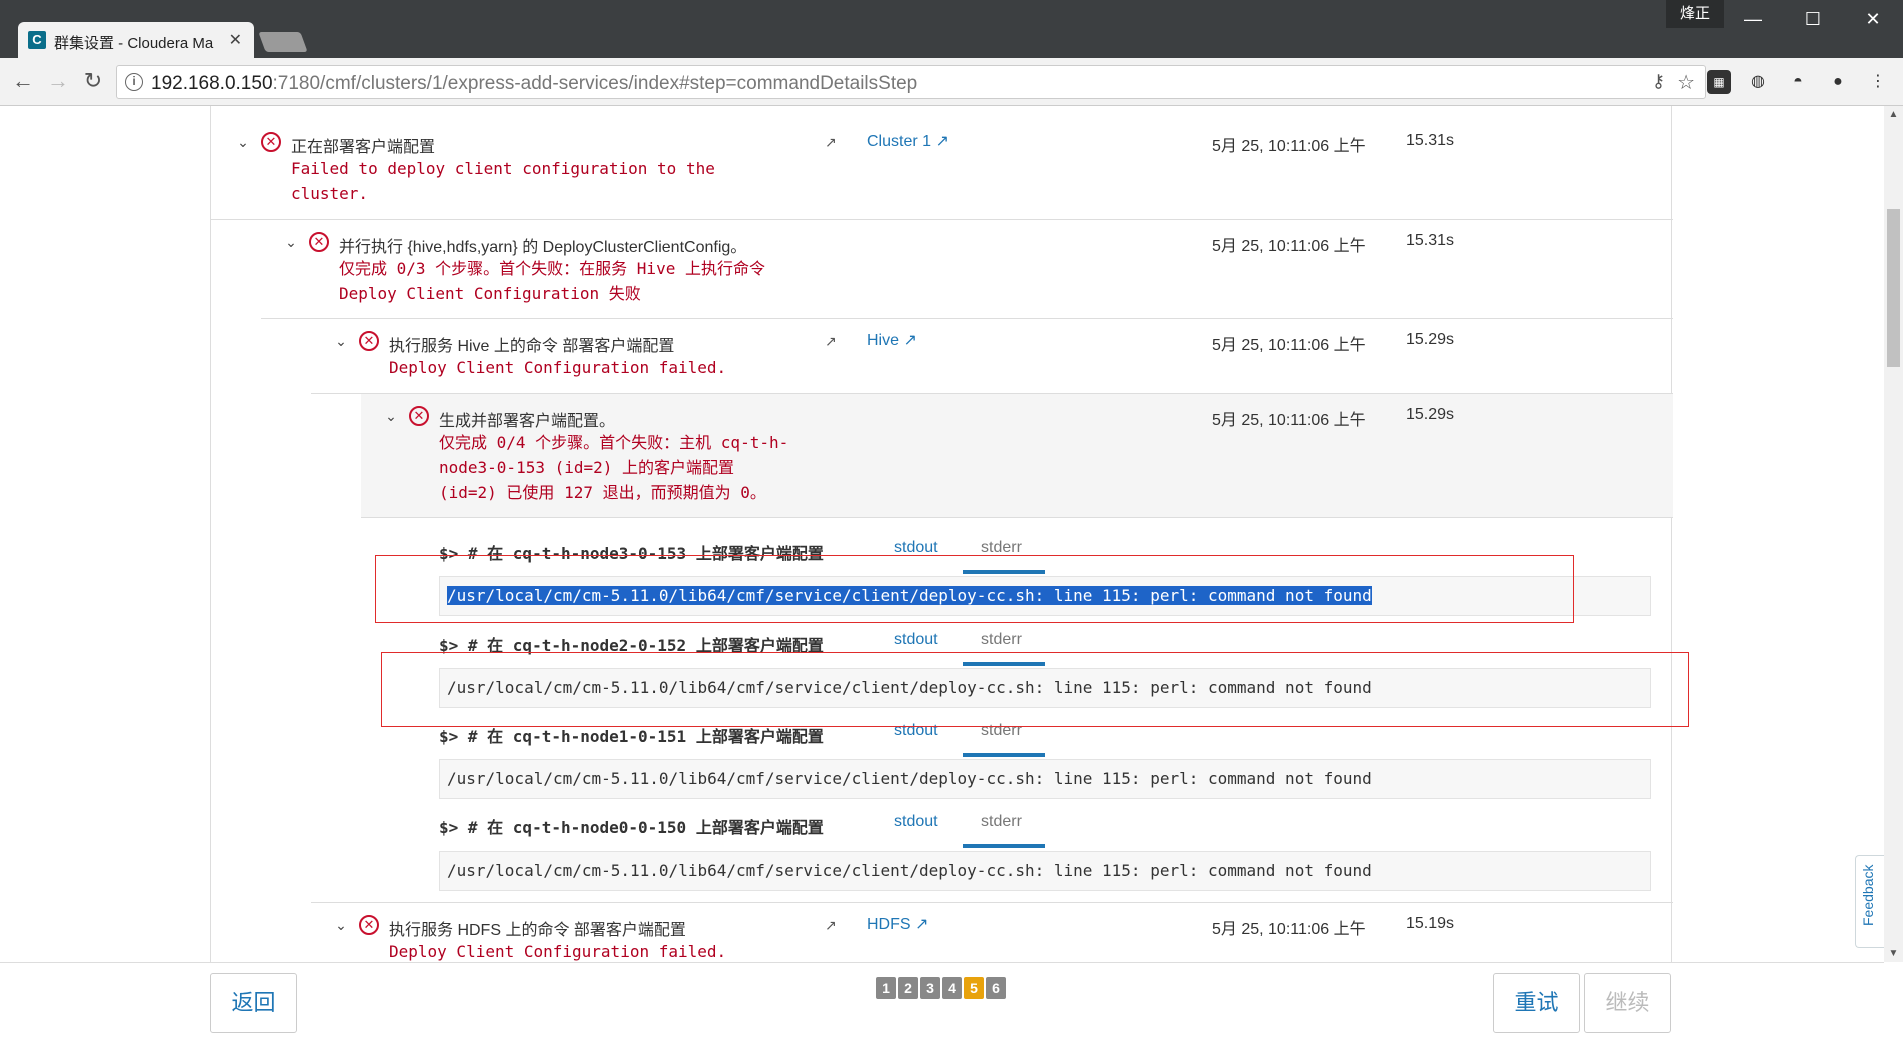 The width and height of the screenshot is (1903, 1042). What do you see at coordinates (1686, 82) in the screenshot?
I see `bookmark-star-icon: ☆` at bounding box center [1686, 82].